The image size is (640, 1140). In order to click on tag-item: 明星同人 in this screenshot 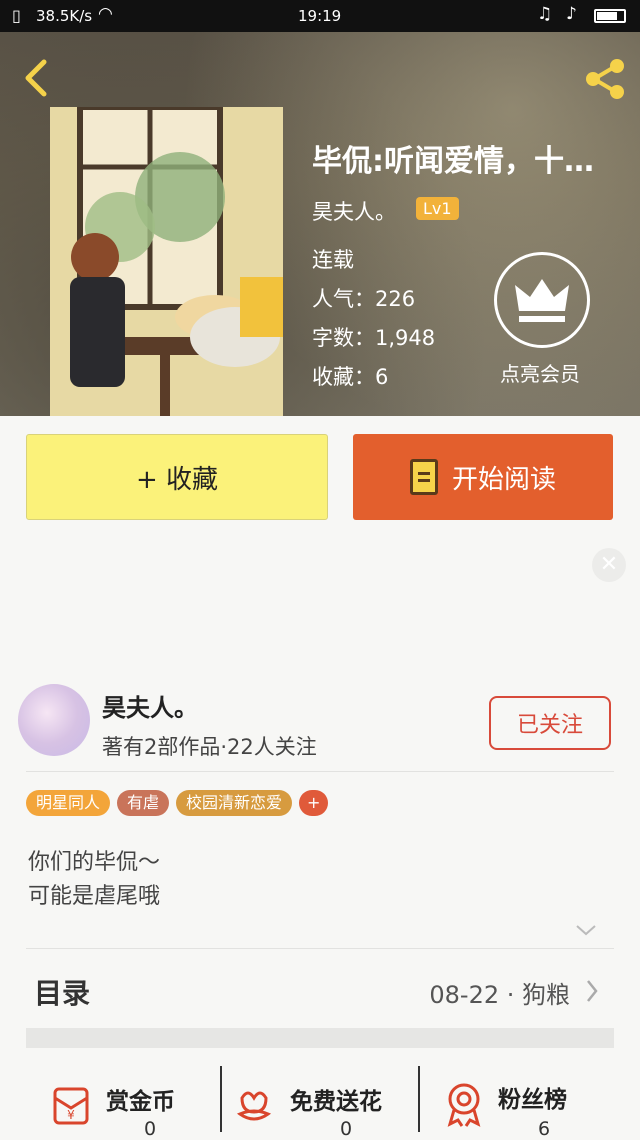, I will do `click(68, 803)`.